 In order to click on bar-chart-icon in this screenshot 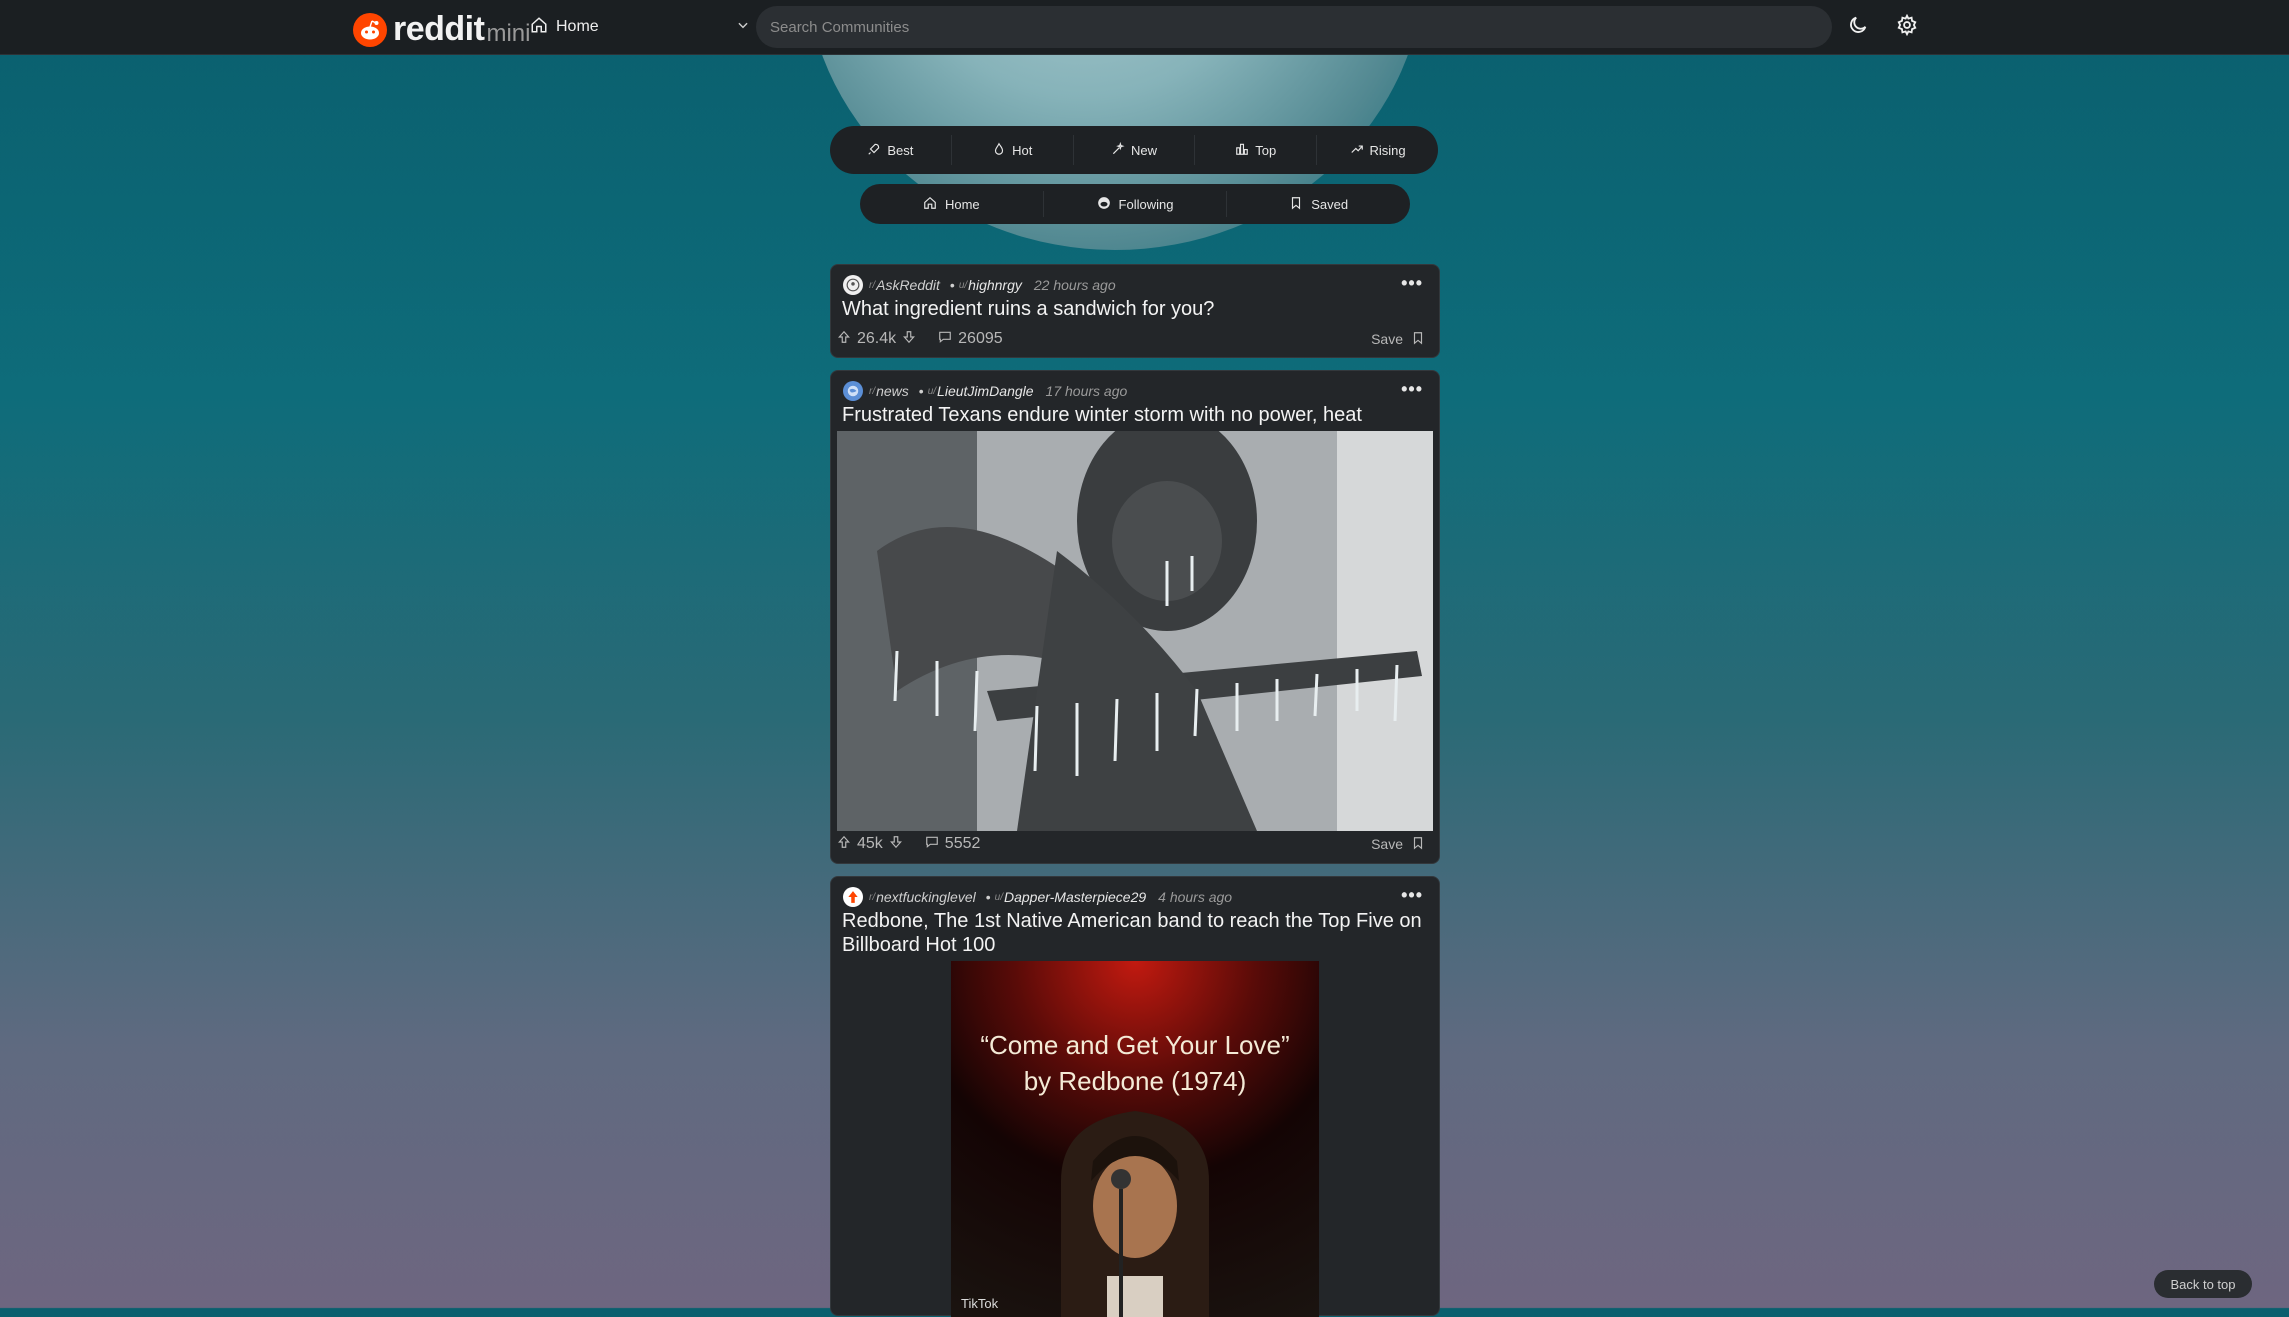, I will do `click(1242, 150)`.